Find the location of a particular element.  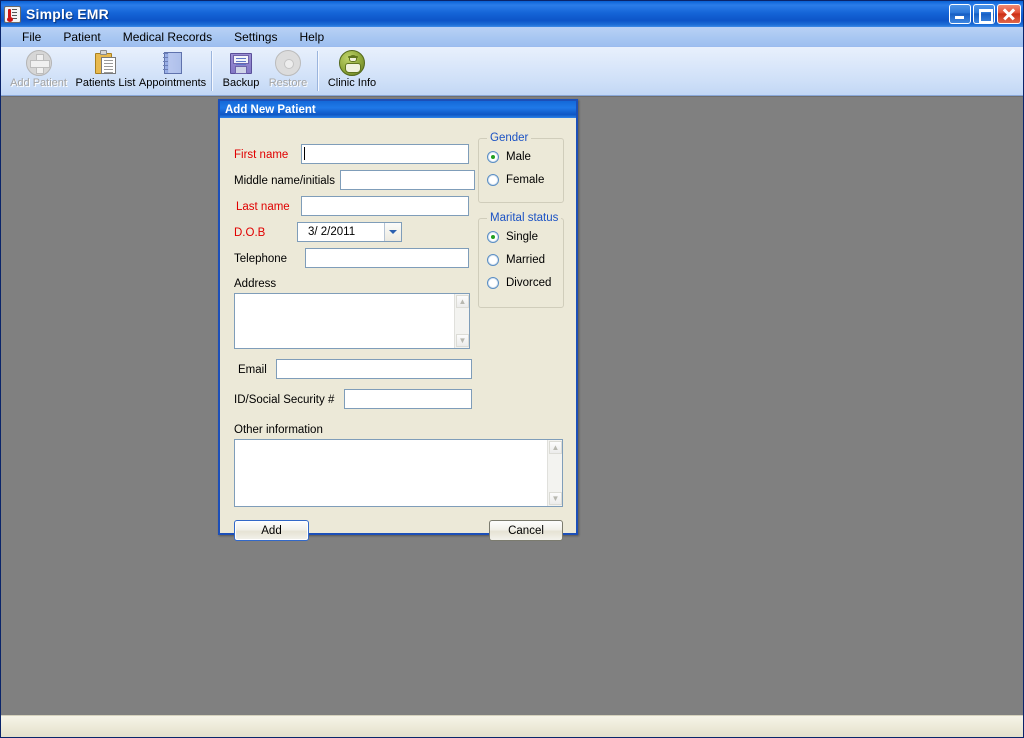

menu-item-help: Help is located at coordinates (311, 37).